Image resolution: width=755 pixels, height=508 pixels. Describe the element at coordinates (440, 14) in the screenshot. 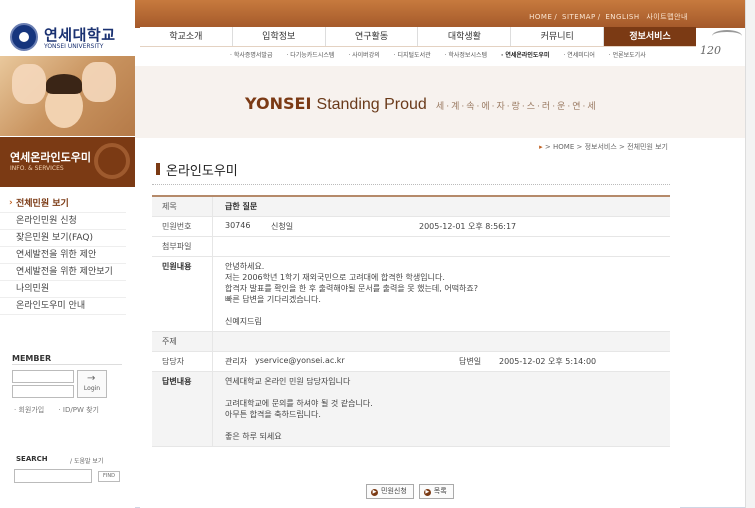

I see `top-bar: HOME / SITEMAP / ENGLISH 사이트맵안내` at that location.